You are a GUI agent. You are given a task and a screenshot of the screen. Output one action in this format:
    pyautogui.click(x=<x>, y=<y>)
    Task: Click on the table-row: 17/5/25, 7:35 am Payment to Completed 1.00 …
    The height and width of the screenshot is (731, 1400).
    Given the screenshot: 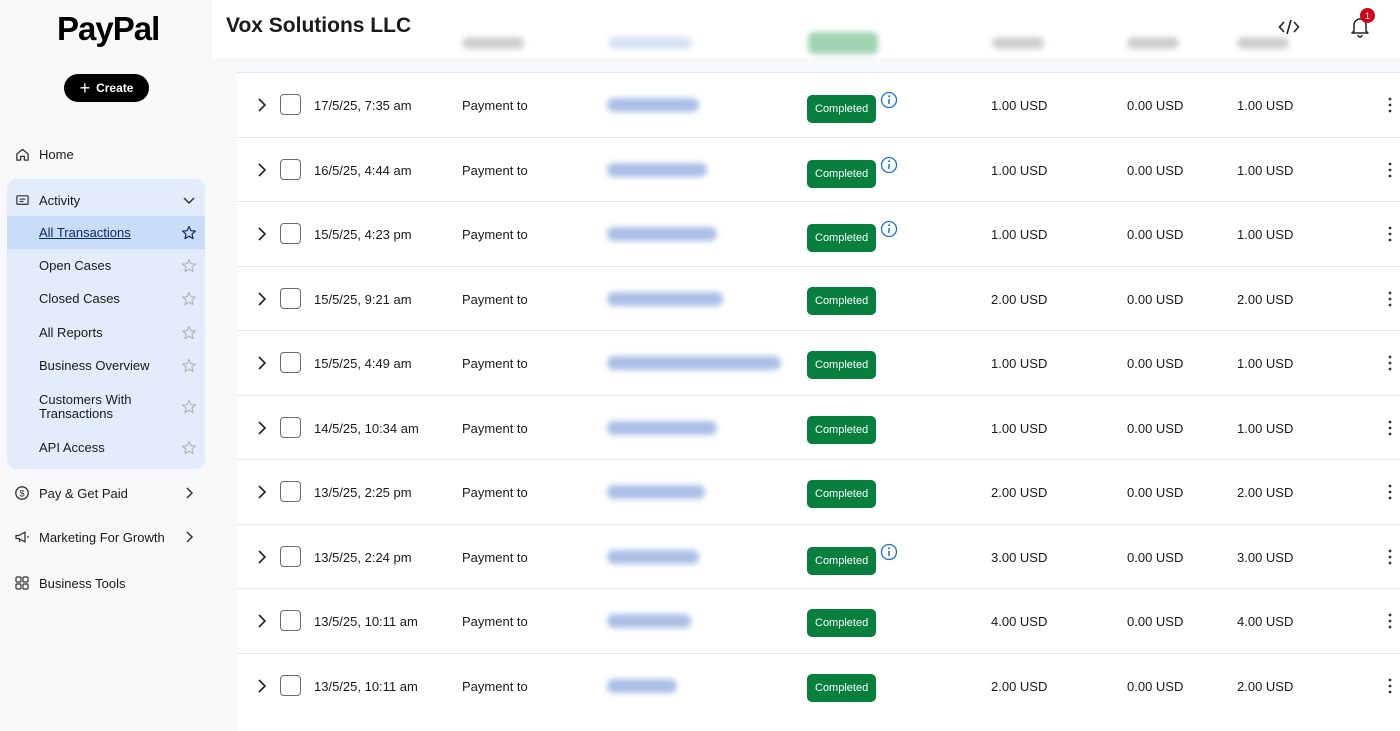 What is the action you would take?
    pyautogui.click(x=818, y=104)
    